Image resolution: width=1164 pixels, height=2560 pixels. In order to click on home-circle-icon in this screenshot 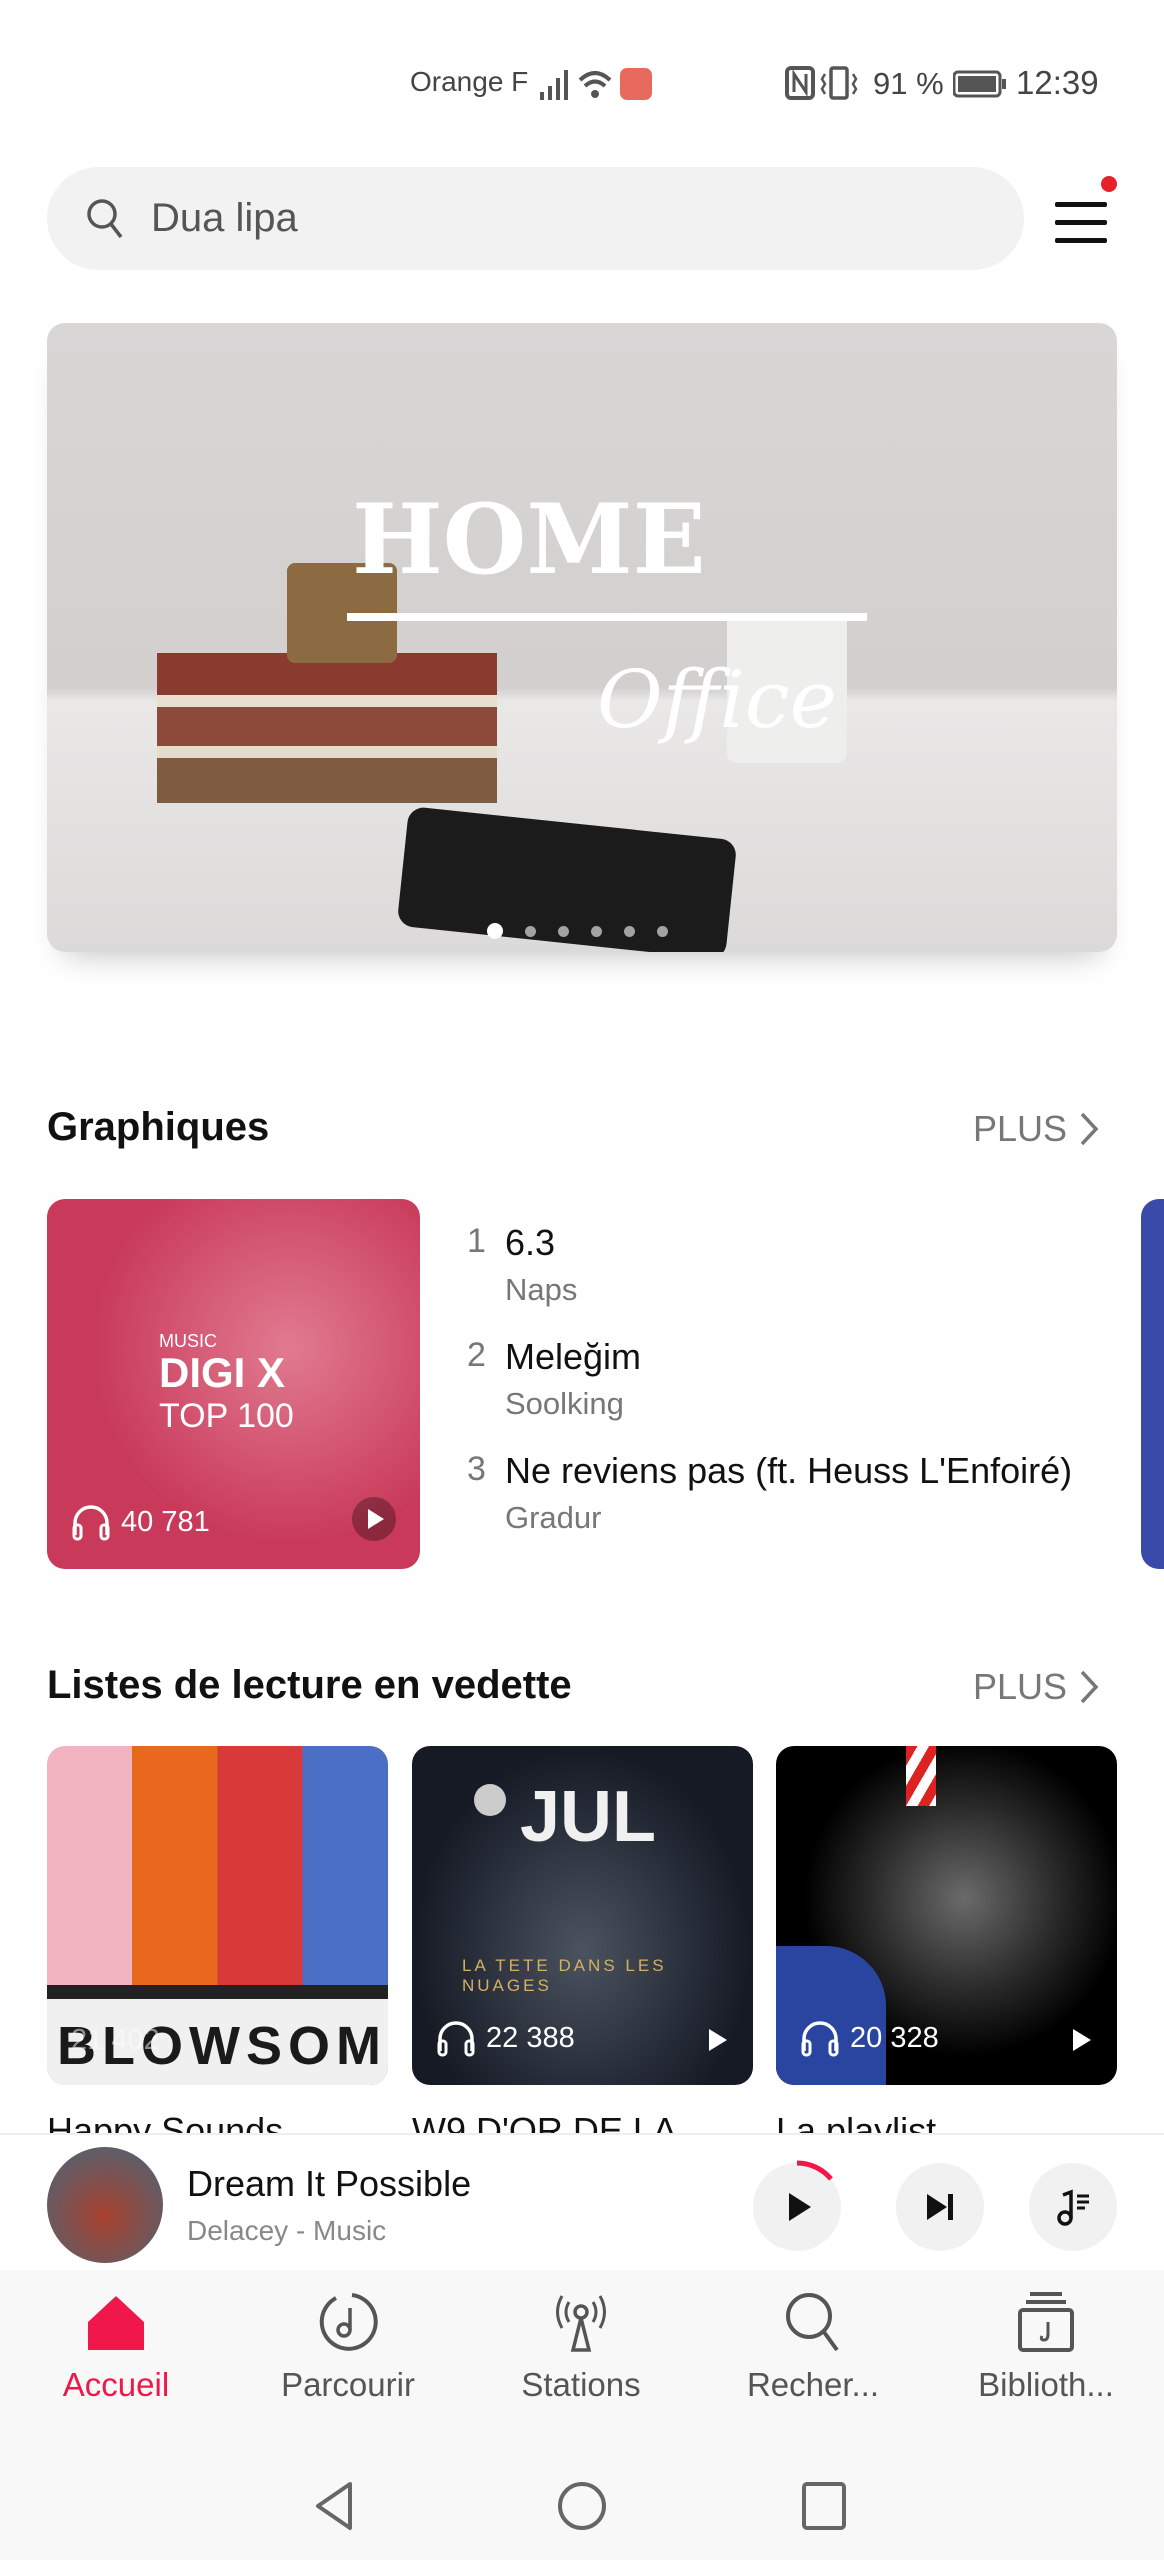, I will do `click(582, 2506)`.